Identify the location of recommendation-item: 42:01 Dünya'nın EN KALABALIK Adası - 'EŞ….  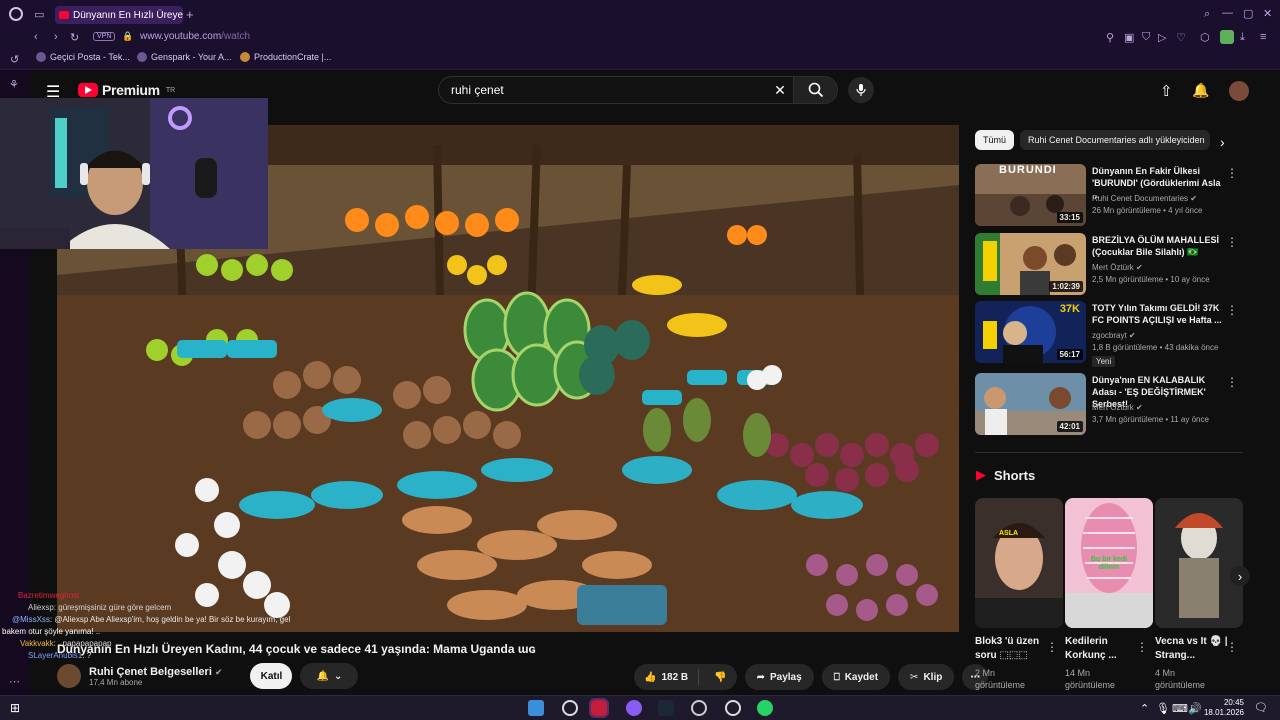
(1107, 405).